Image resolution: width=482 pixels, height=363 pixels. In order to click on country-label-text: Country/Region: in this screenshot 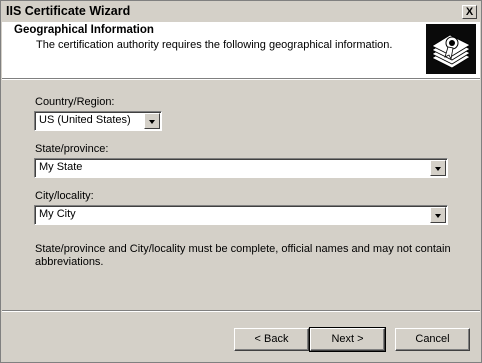, I will do `click(75, 102)`.